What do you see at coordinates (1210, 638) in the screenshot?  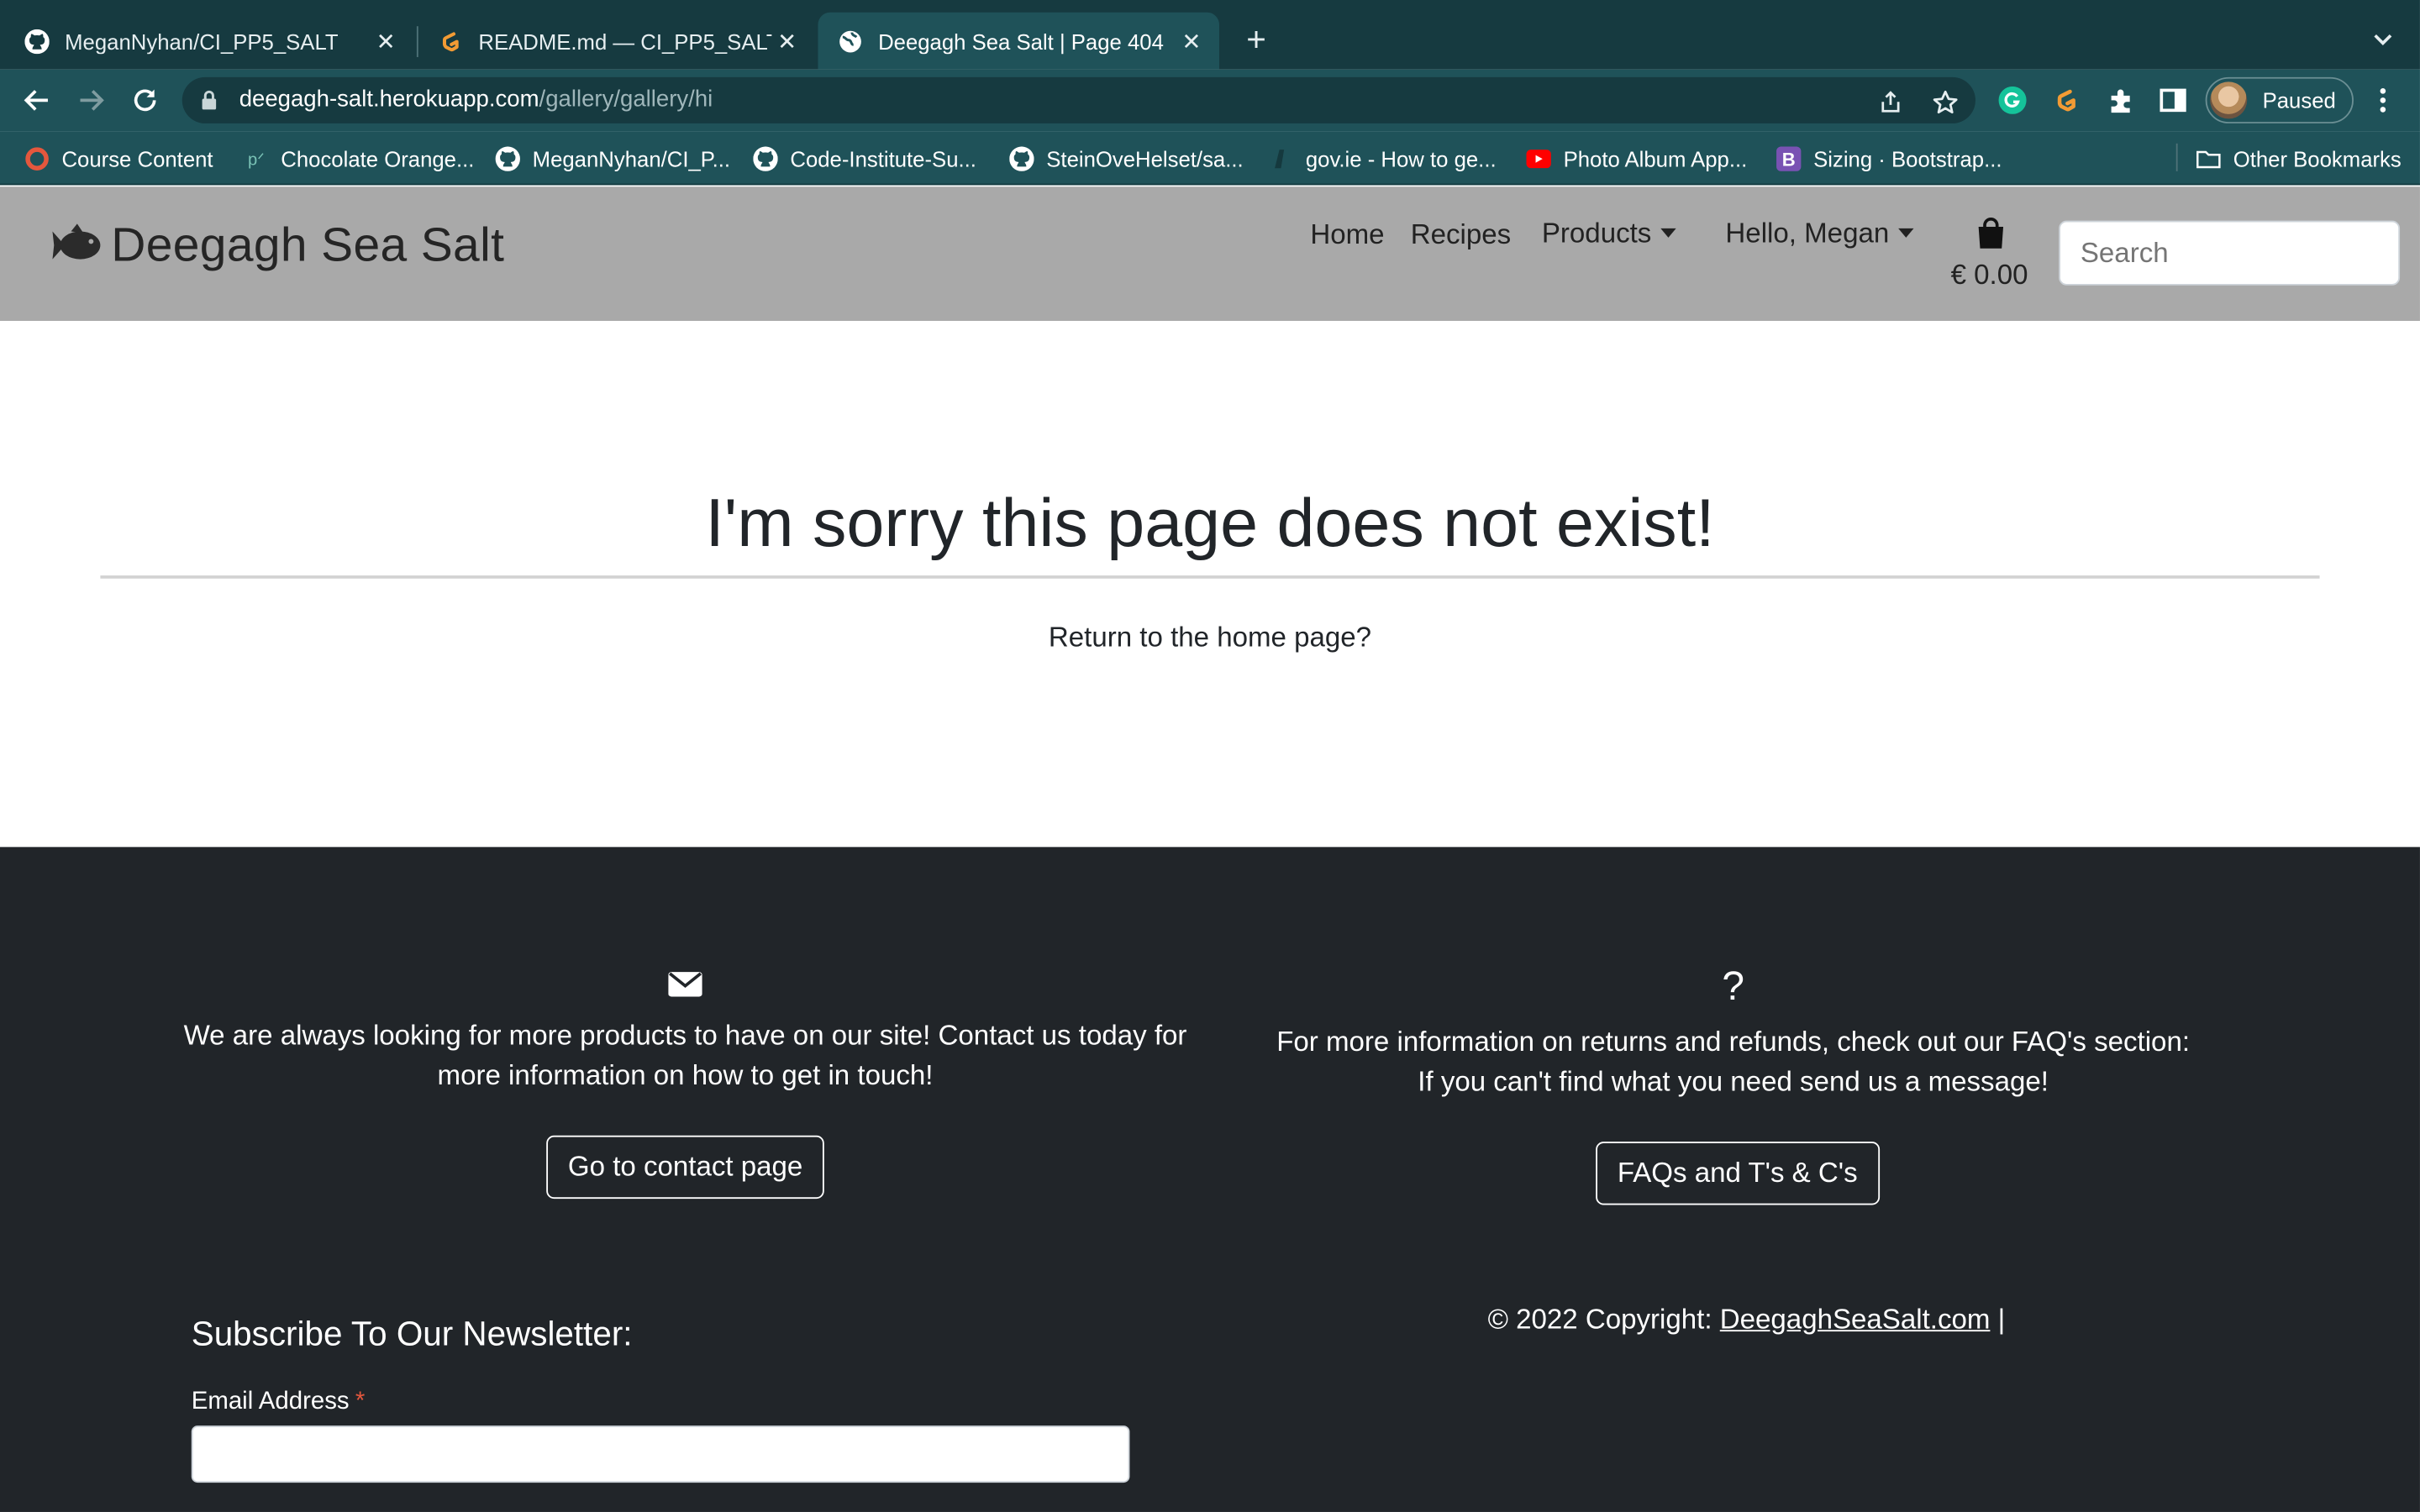 I see `return-home-link: Return to the home page?` at bounding box center [1210, 638].